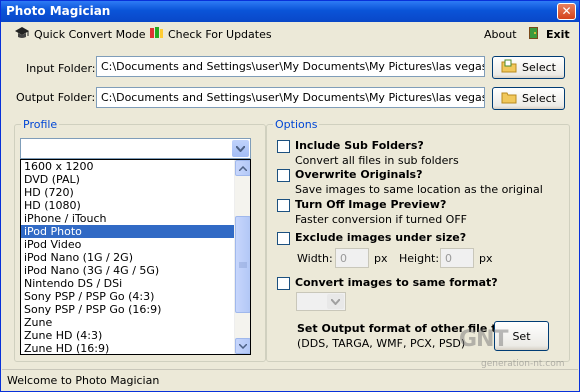  I want to click on profile-list-item: iPod Video, so click(135, 244).